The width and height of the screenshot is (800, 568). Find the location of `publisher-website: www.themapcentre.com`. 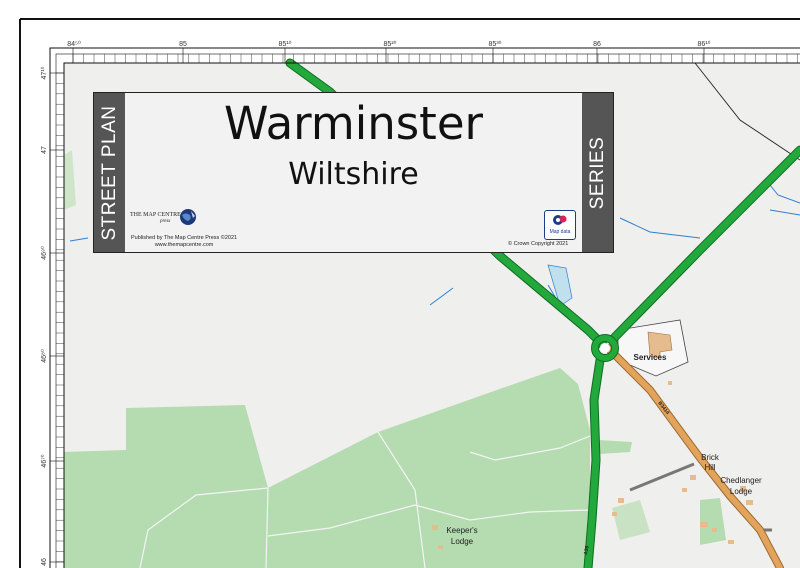

publisher-website: www.themapcentre.com is located at coordinates (184, 244).